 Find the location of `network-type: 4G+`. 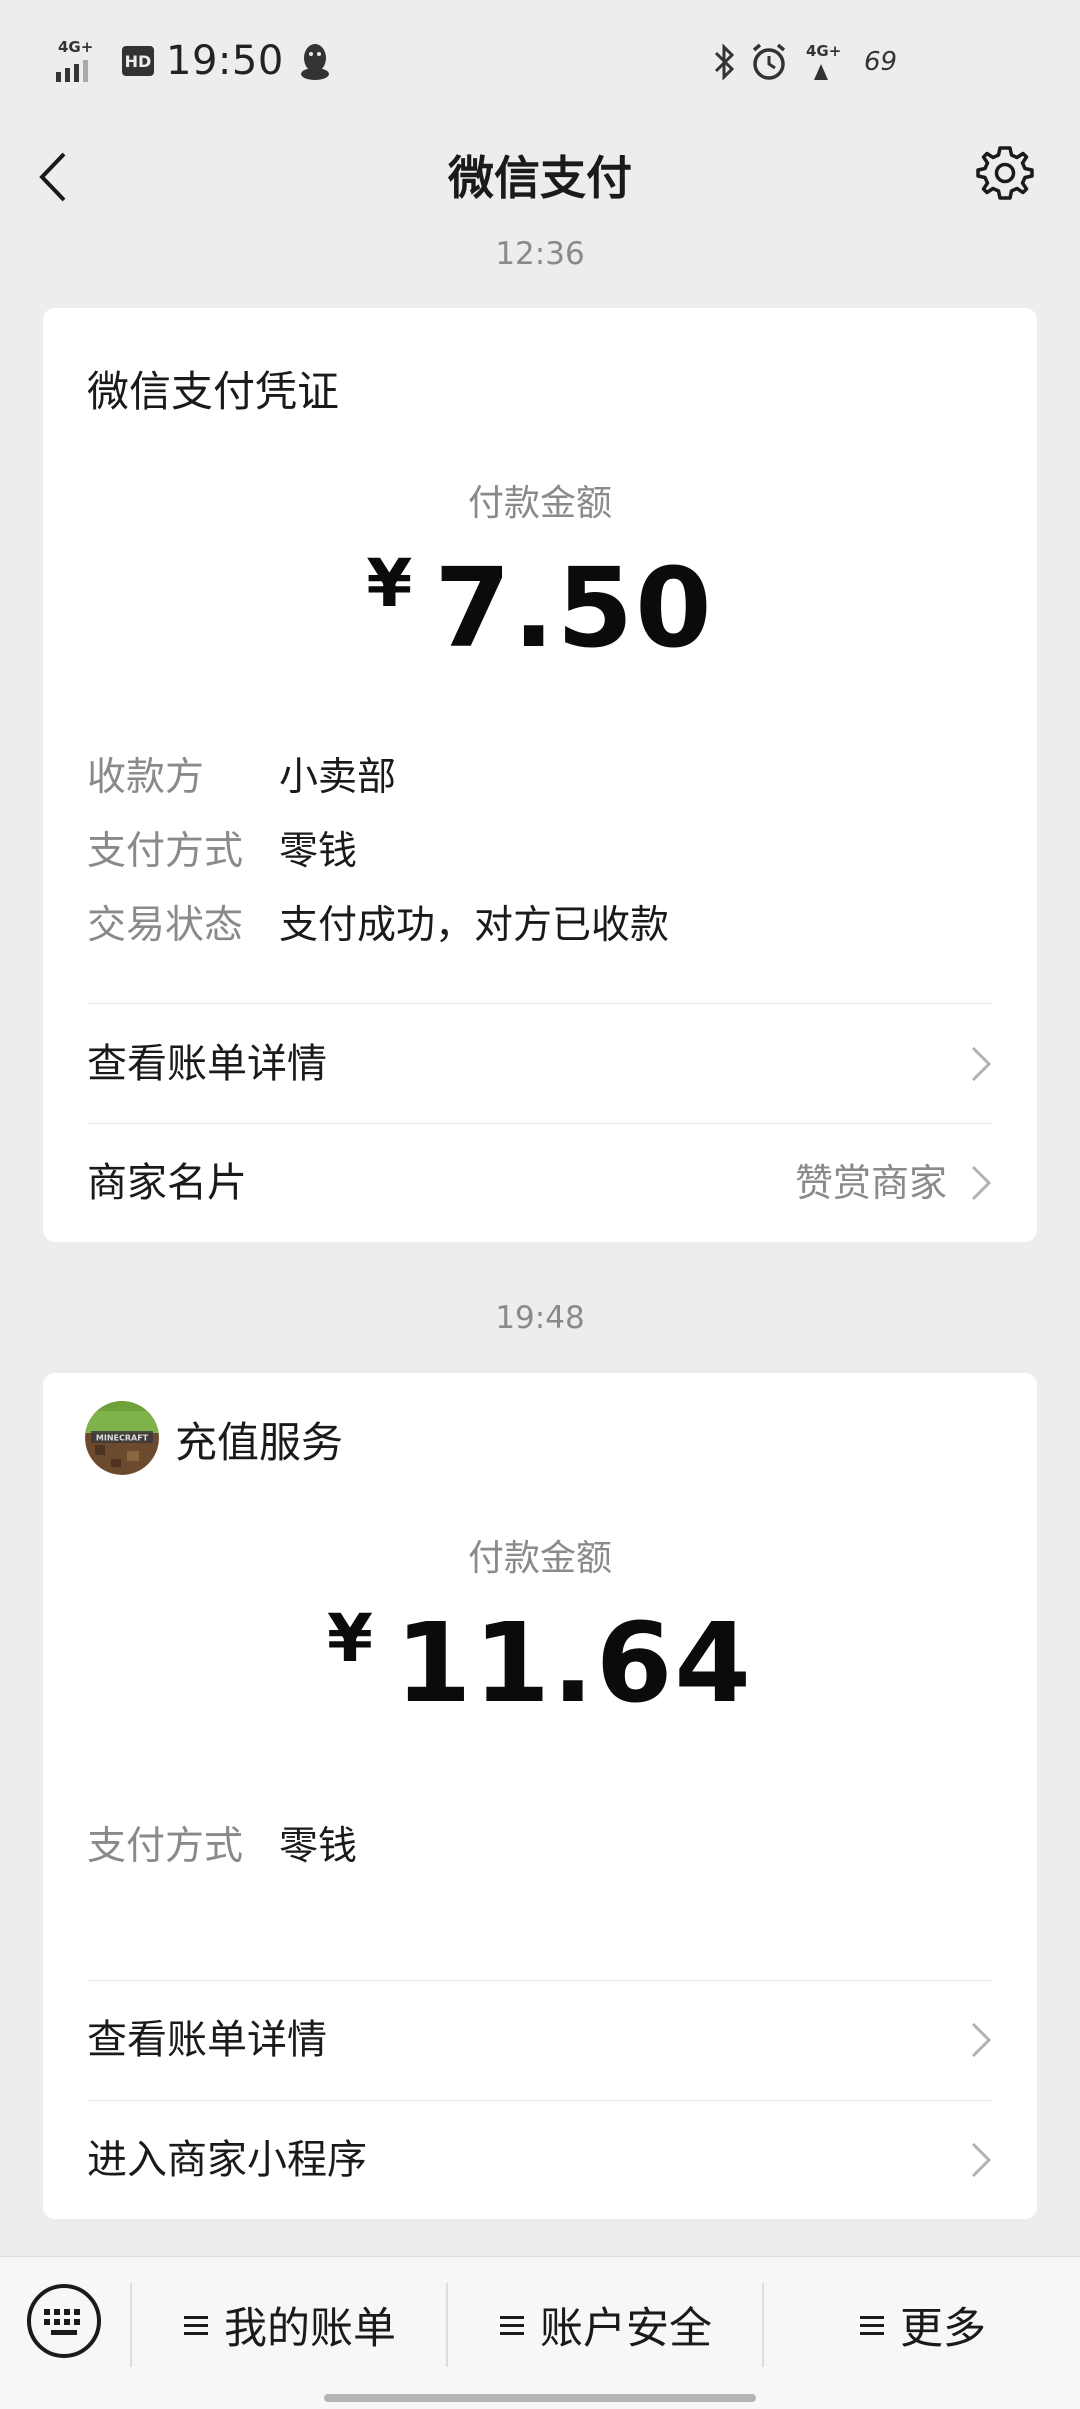

network-type: 4G+ is located at coordinates (76, 47).